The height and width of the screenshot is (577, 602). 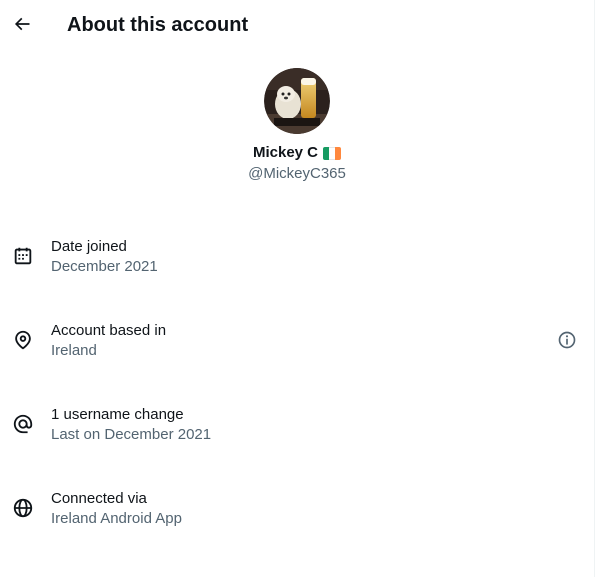 I want to click on calendar-icon, so click(x=23, y=256).